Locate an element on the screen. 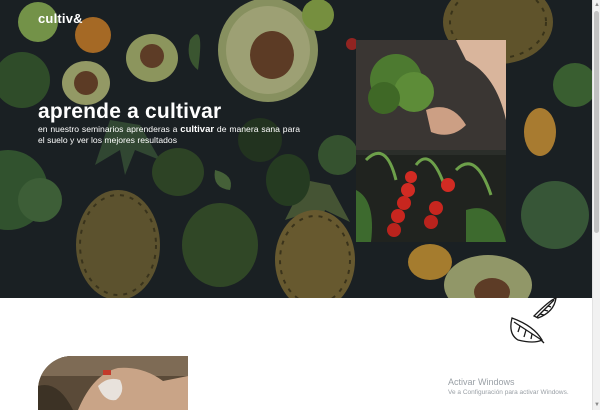 This screenshot has height=410, width=600. section-photo-hands is located at coordinates (113, 383).